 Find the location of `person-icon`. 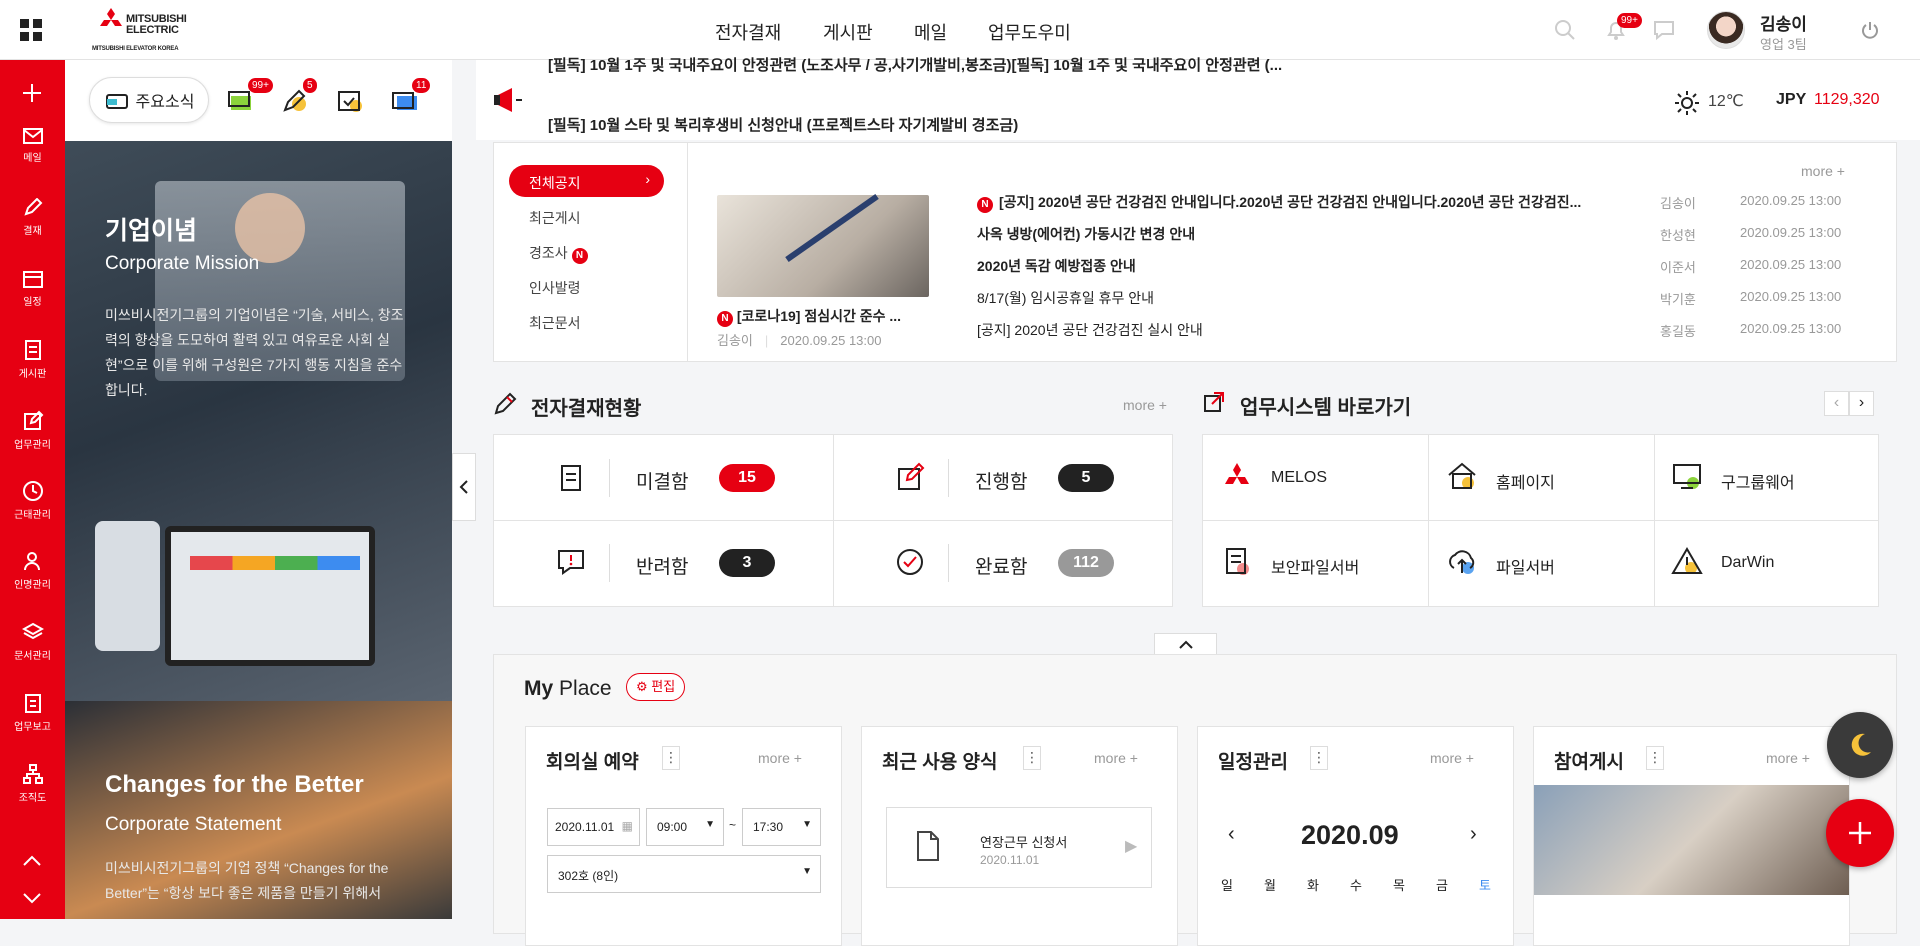

person-icon is located at coordinates (31, 561).